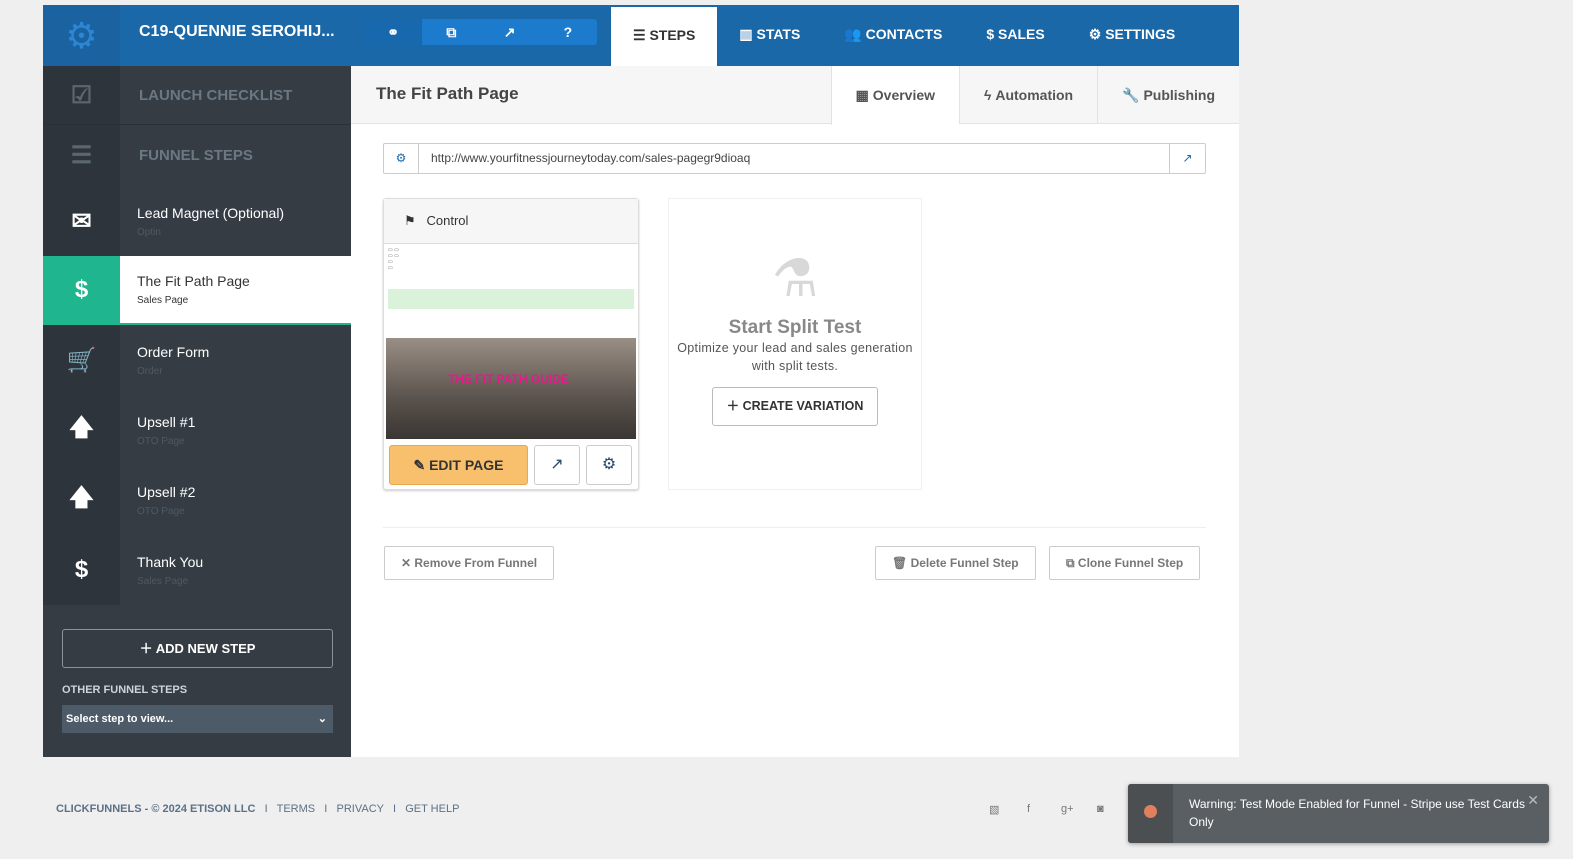 The image size is (1573, 859). I want to click on step-order-form: 🛒 Order Form Order, so click(197, 360).